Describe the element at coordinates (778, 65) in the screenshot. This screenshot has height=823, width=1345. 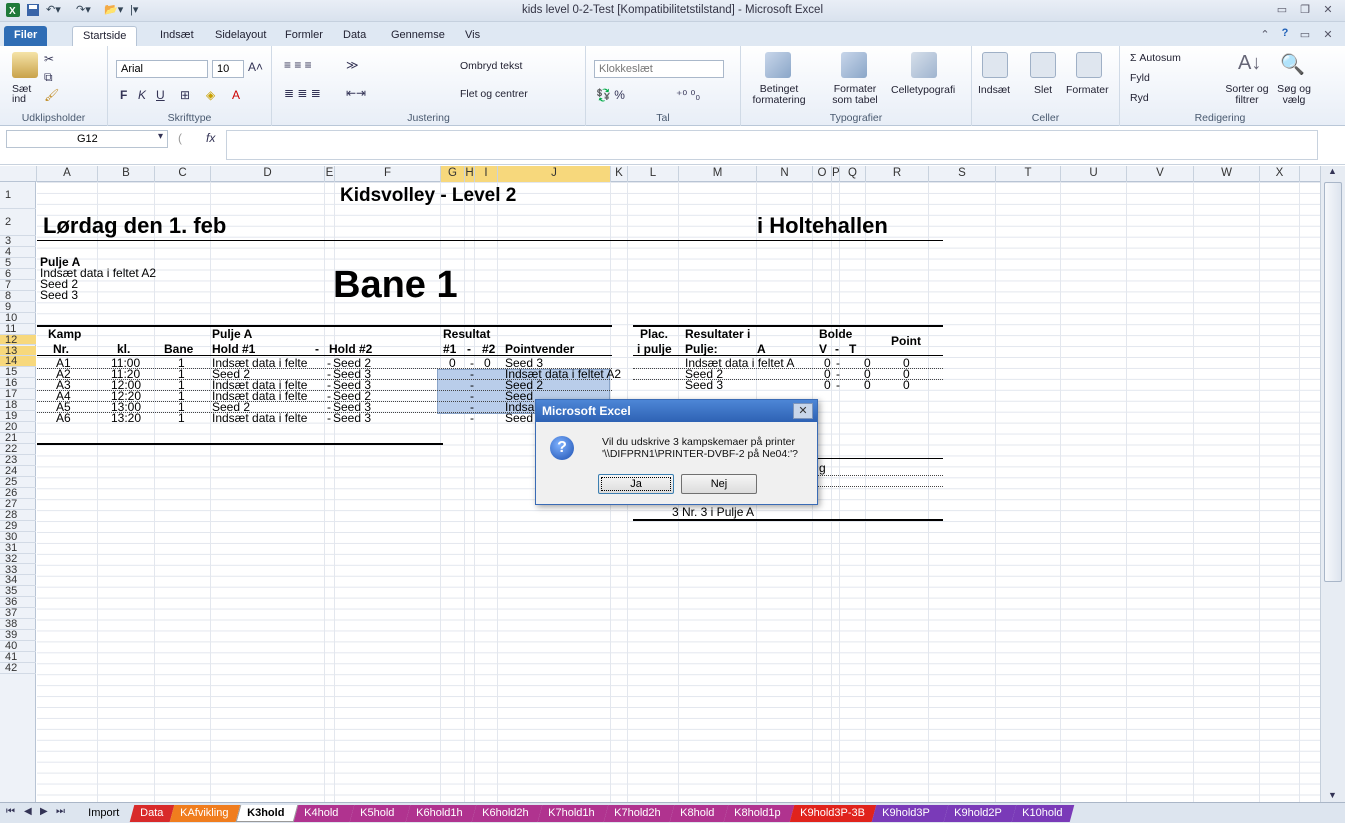
I see `conditional-format-icon` at that location.